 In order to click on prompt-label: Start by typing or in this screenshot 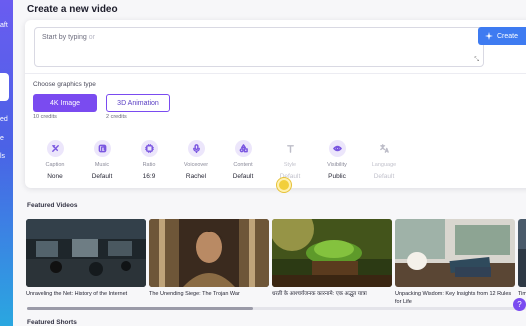, I will do `click(68, 37)`.